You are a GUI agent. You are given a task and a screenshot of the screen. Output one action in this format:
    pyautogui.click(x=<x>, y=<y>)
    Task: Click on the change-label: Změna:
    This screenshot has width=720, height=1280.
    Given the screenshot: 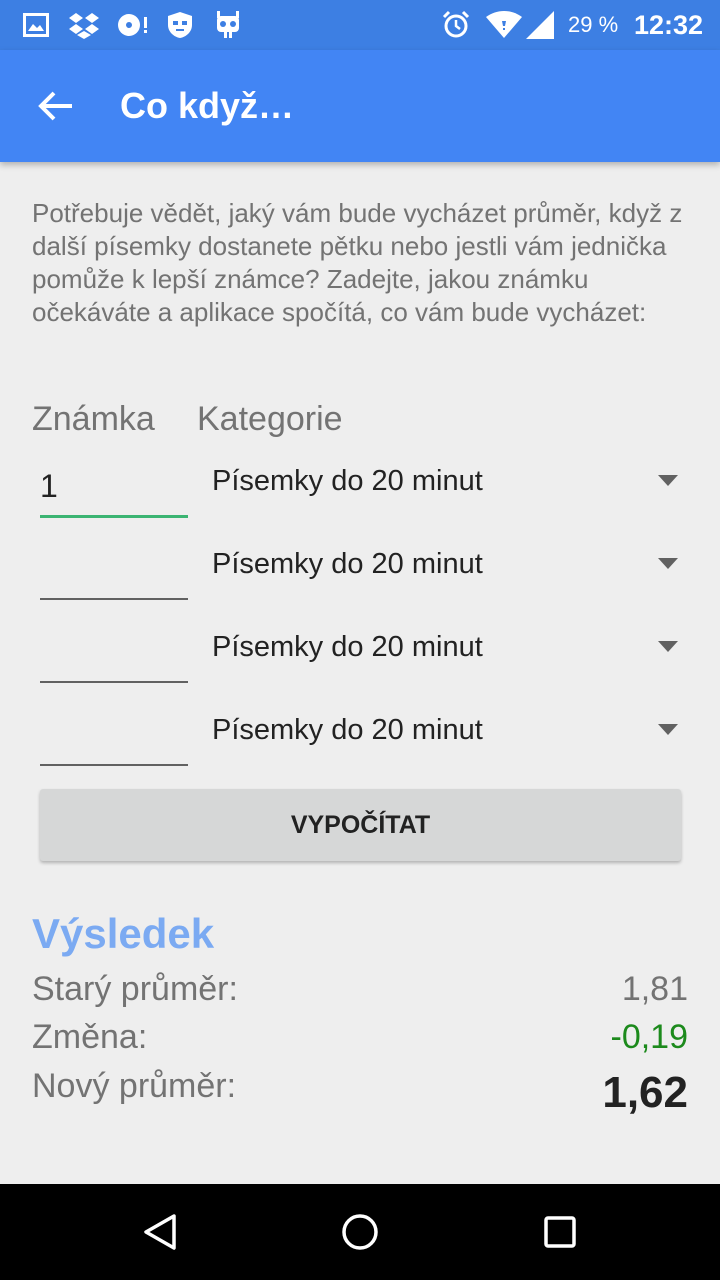 What is the action you would take?
    pyautogui.click(x=90, y=1037)
    